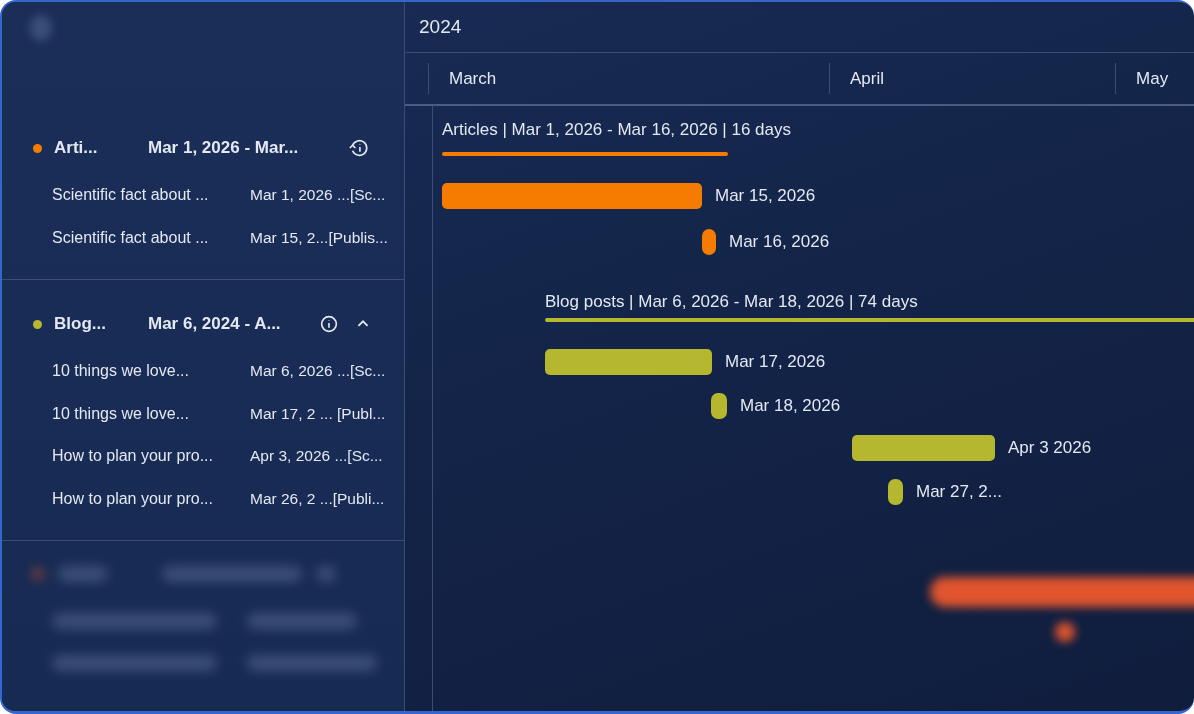  Describe the element at coordinates (329, 324) in the screenshot. I see `info-icon` at that location.